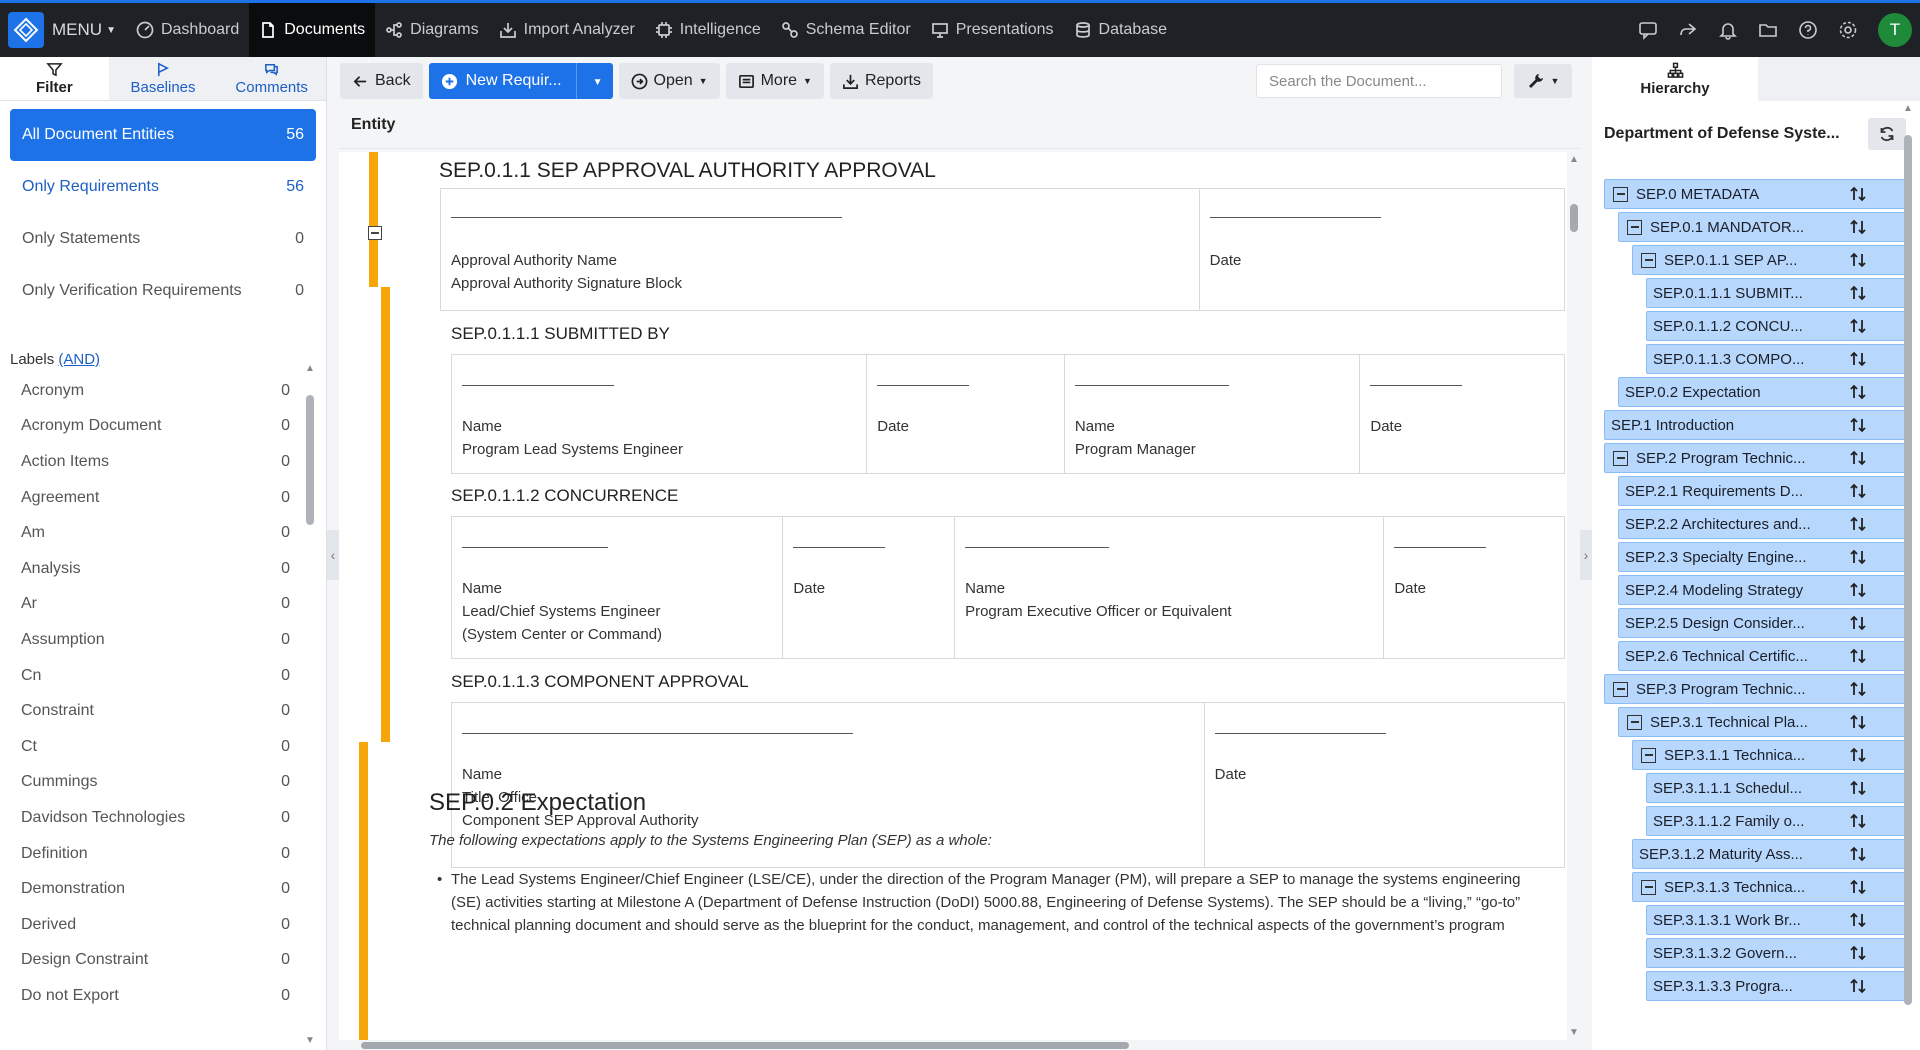 This screenshot has height=1050, width=1920. Describe the element at coordinates (155, 391) in the screenshot. I see `label-filter-item: Acronym 0` at that location.